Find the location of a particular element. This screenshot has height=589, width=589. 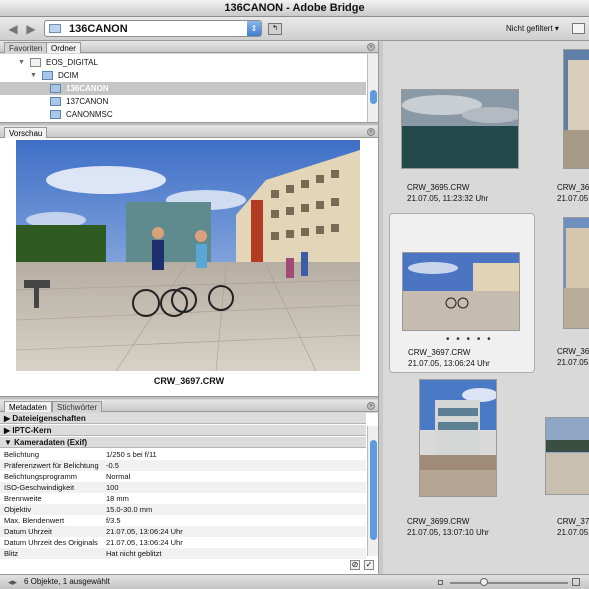

tab-metadata: Metadaten is located at coordinates (28, 406).